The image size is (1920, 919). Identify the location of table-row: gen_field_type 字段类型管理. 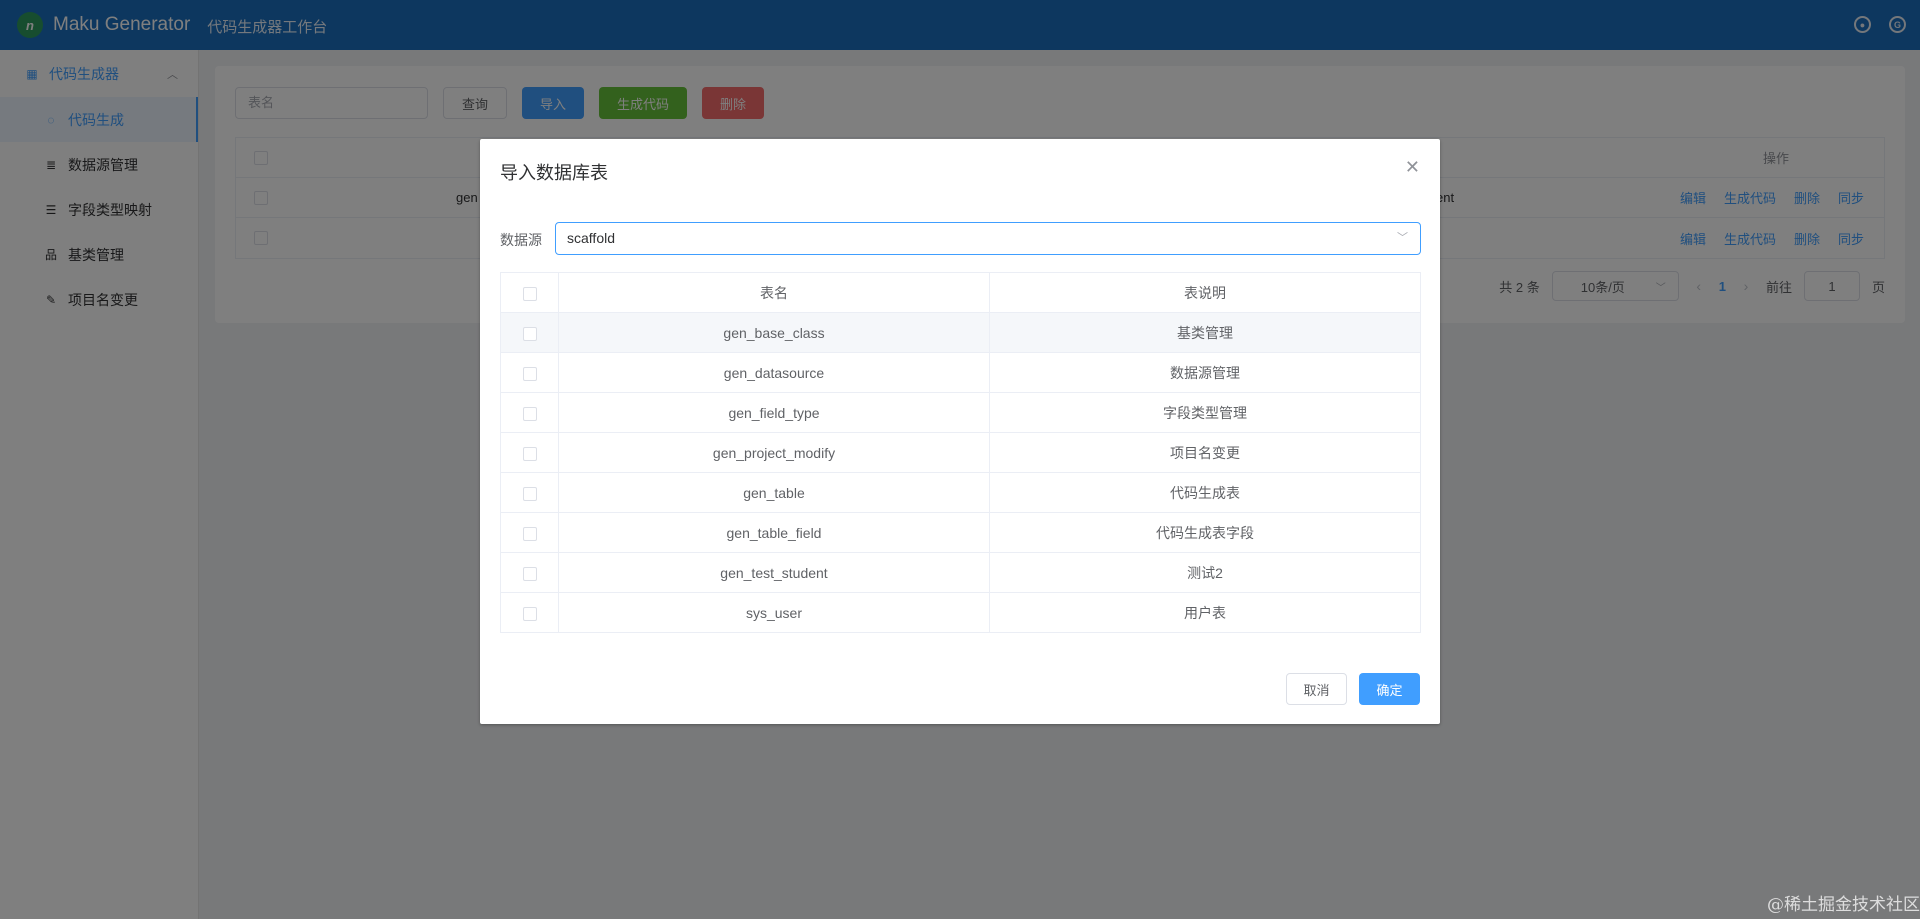
(960, 412).